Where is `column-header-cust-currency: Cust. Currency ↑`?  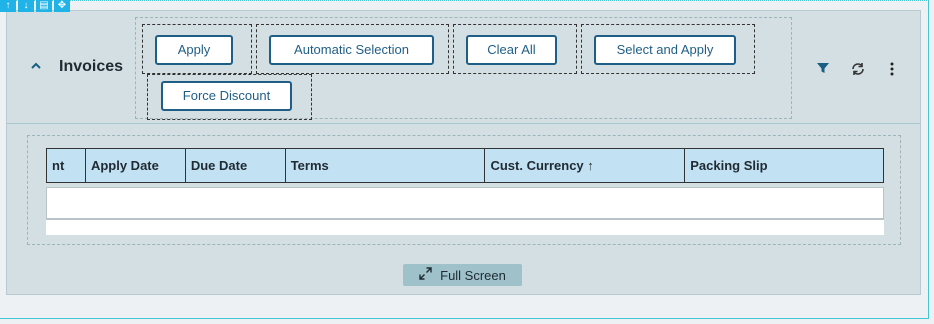 column-header-cust-currency: Cust. Currency ↑ is located at coordinates (585, 165).